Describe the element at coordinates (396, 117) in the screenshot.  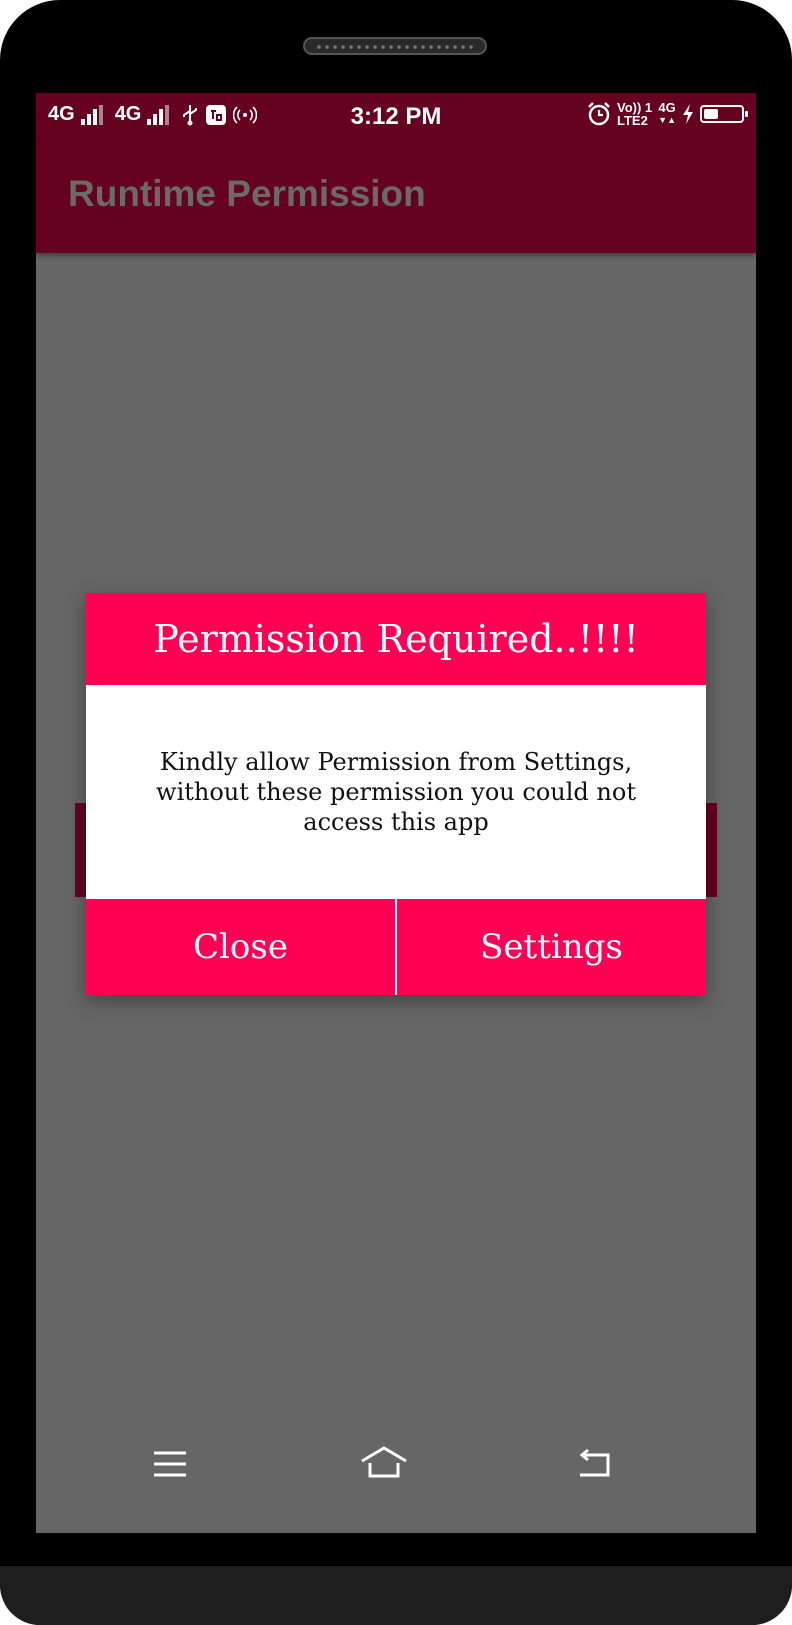
I see `status-bar: 4G 4G 3:12 PM Vo)) 1 LTE2 4G ▼▲` at that location.